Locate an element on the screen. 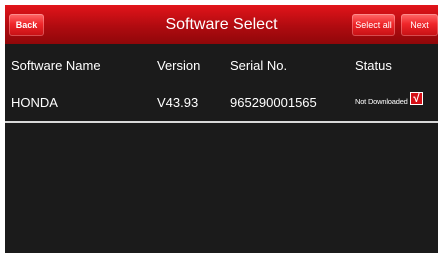 This screenshot has width=443, height=253. column-header-version: Version is located at coordinates (179, 65).